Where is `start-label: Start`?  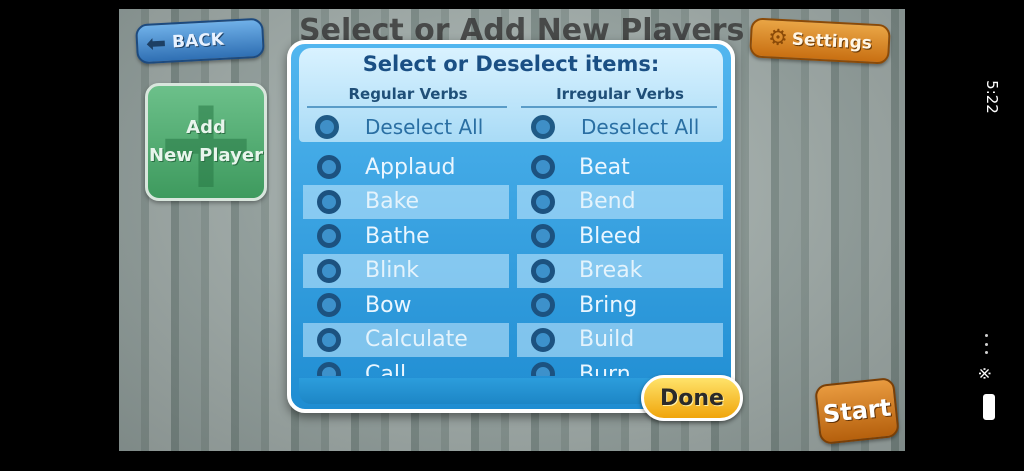 start-label: Start is located at coordinates (857, 411).